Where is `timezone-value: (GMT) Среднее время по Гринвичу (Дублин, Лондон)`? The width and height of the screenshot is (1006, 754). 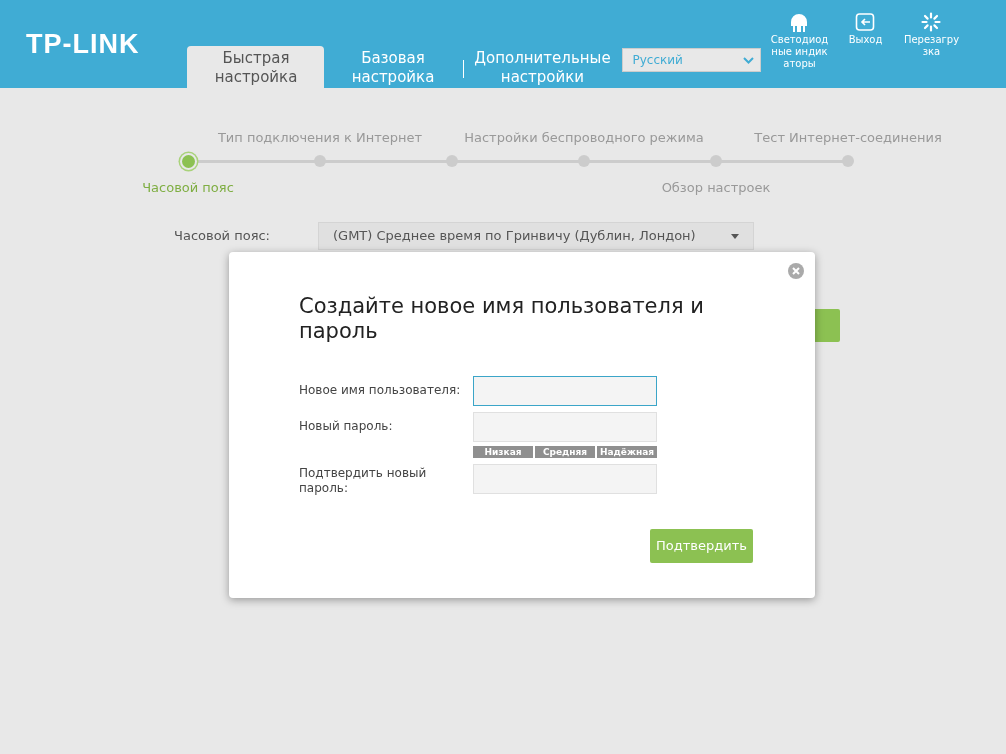 timezone-value: (GMT) Среднее время по Гринвичу (Дублин, Лондон) is located at coordinates (514, 236).